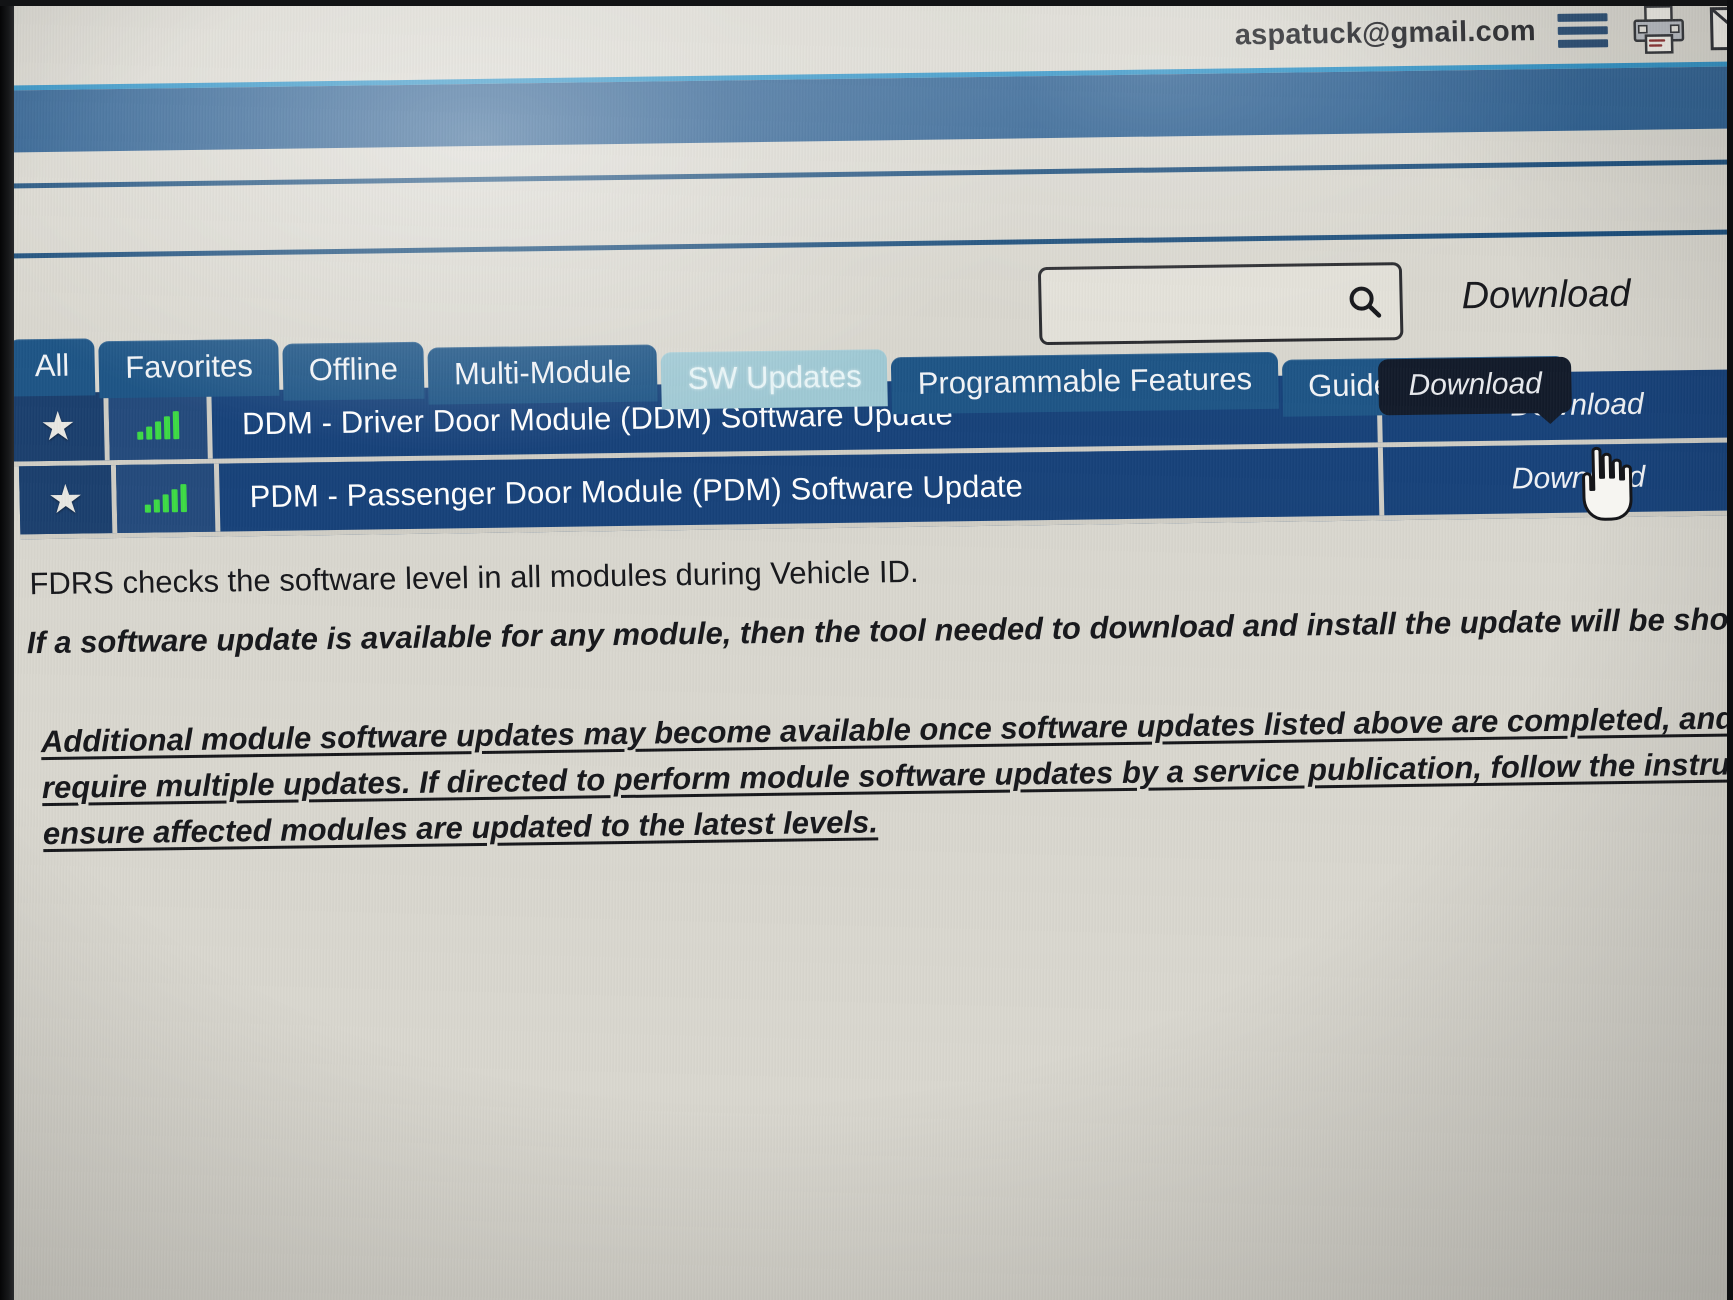 Image resolution: width=1733 pixels, height=1300 pixels. What do you see at coordinates (189, 368) in the screenshot?
I see `tab-favorites: Favorites` at bounding box center [189, 368].